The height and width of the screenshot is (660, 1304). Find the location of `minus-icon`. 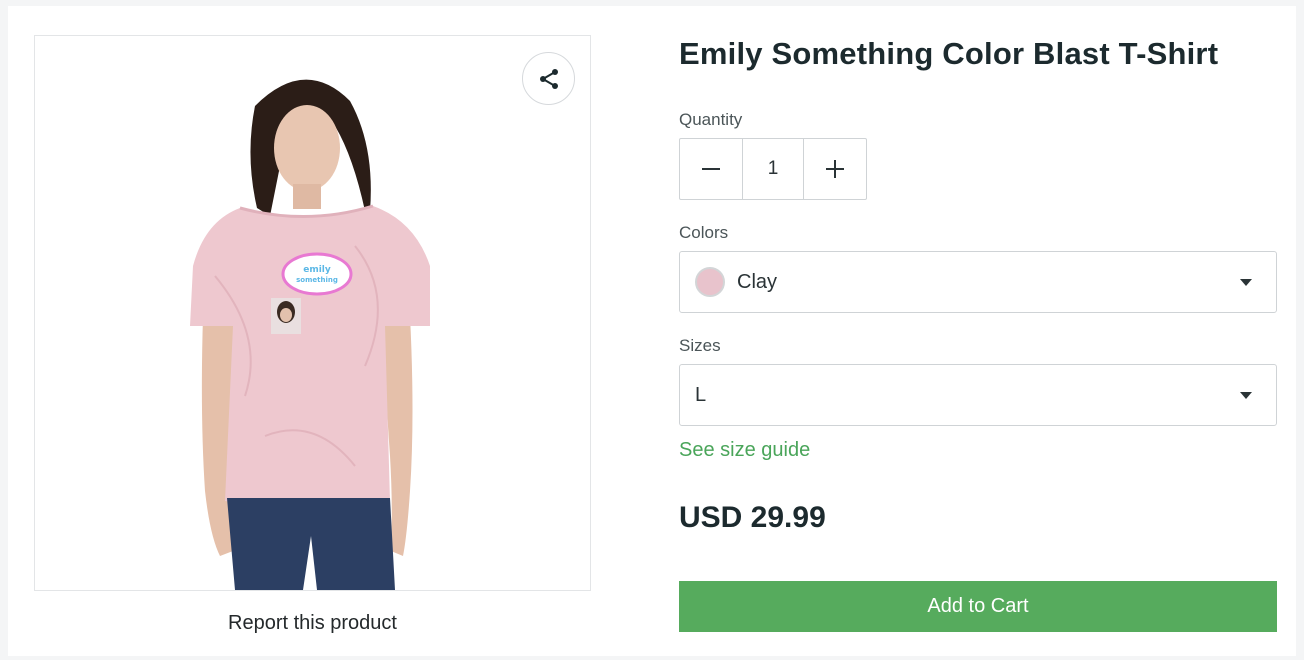

minus-icon is located at coordinates (711, 169).